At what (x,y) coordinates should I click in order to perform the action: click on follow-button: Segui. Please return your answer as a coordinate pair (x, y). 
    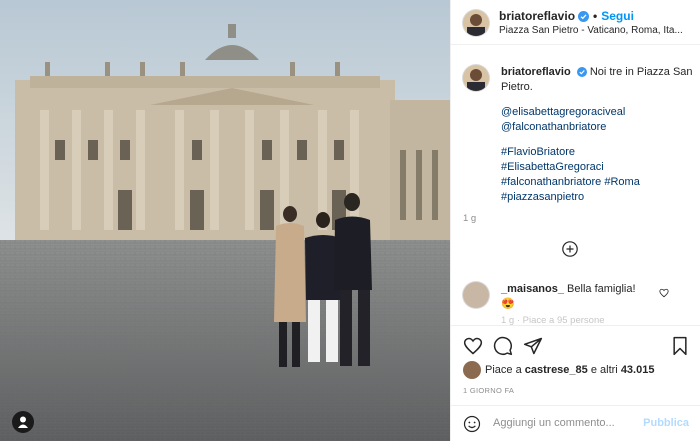
    Looking at the image, I should click on (617, 16).